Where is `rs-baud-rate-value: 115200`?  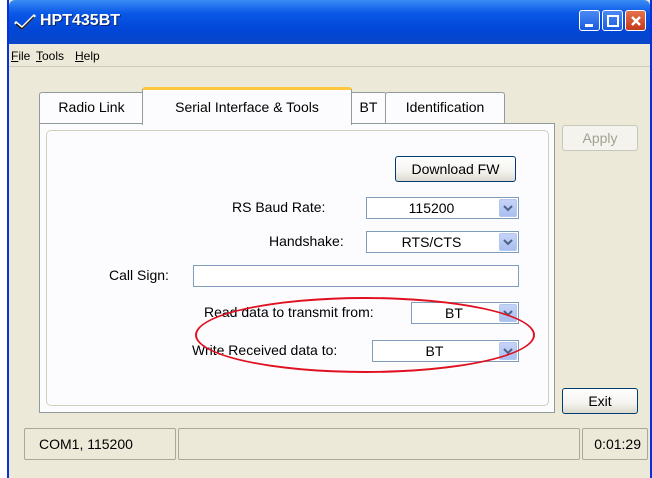
rs-baud-rate-value: 115200 is located at coordinates (431, 208).